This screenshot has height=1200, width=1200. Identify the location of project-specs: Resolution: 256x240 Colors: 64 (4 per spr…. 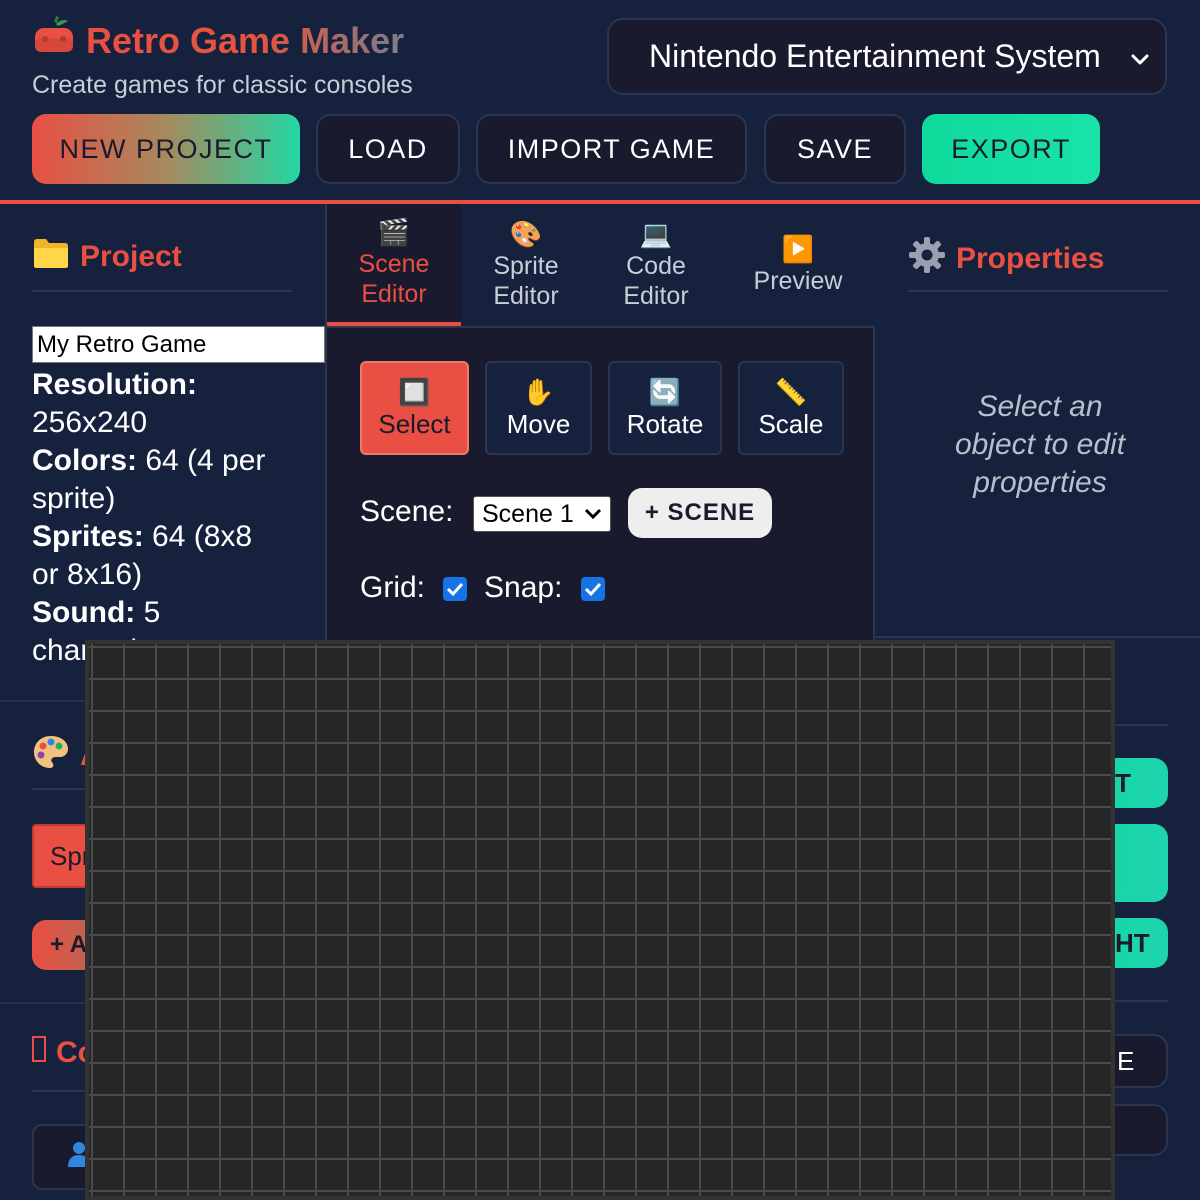
(159, 518).